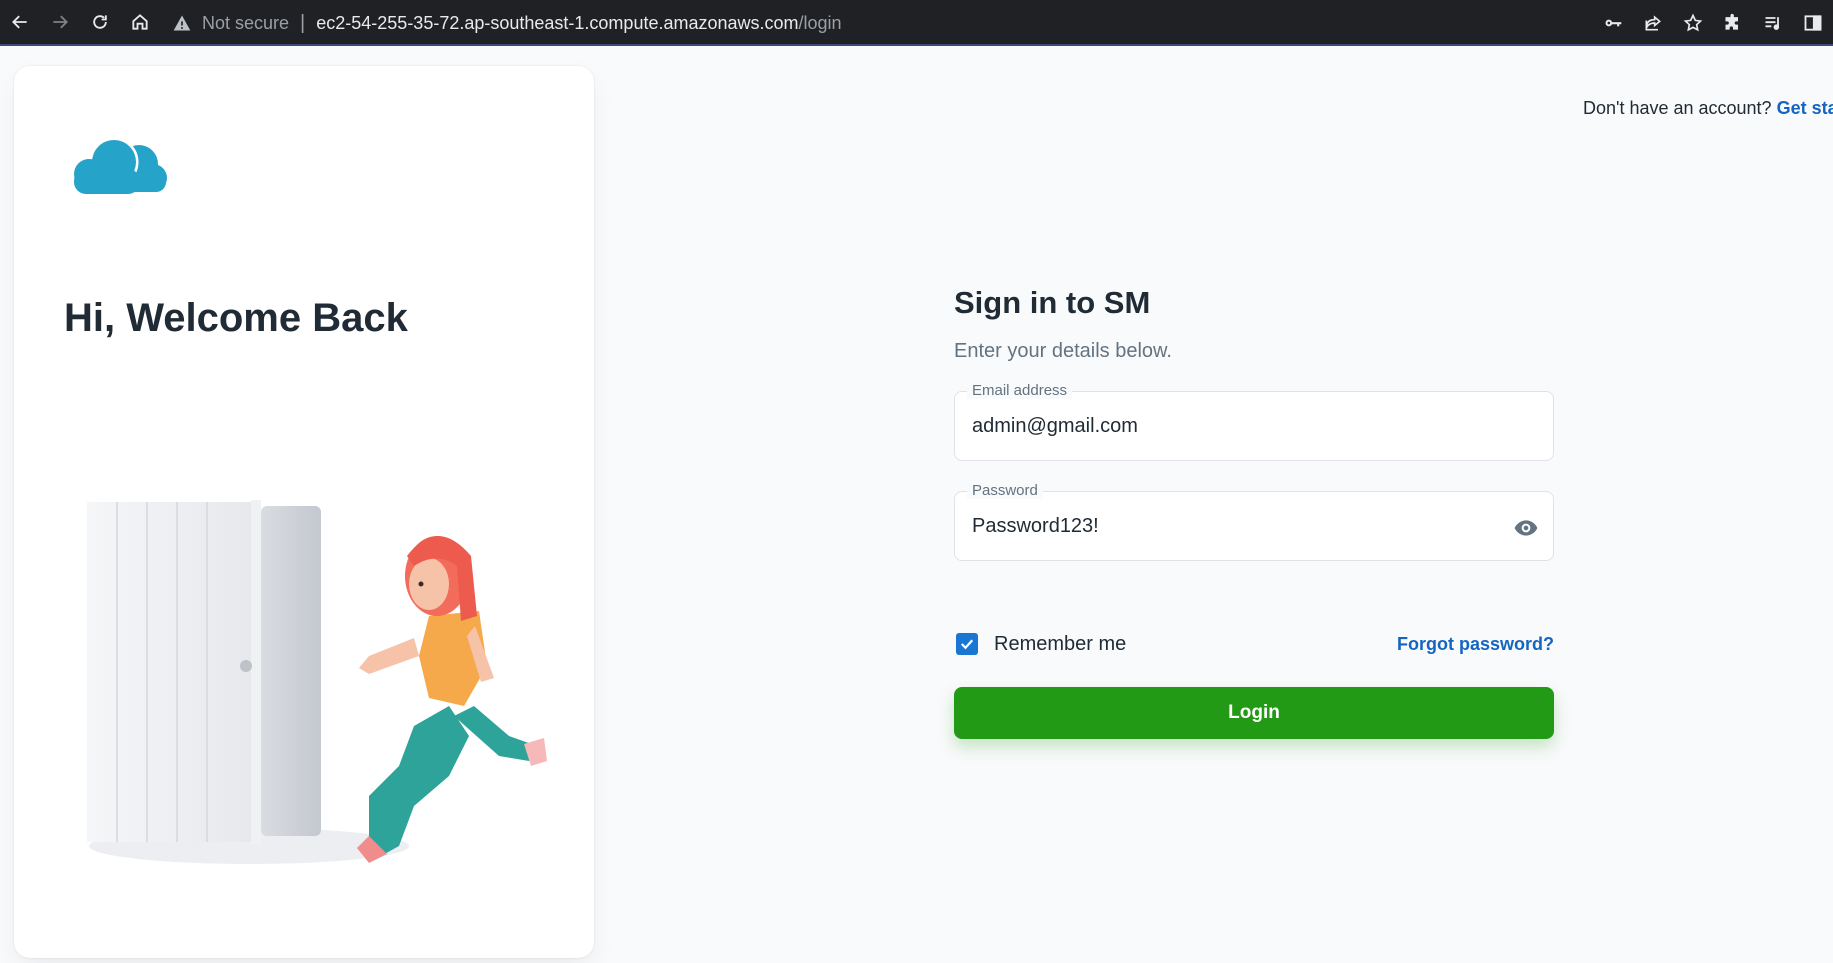 This screenshot has height=963, width=1833. I want to click on forward-icon, so click(60, 22).